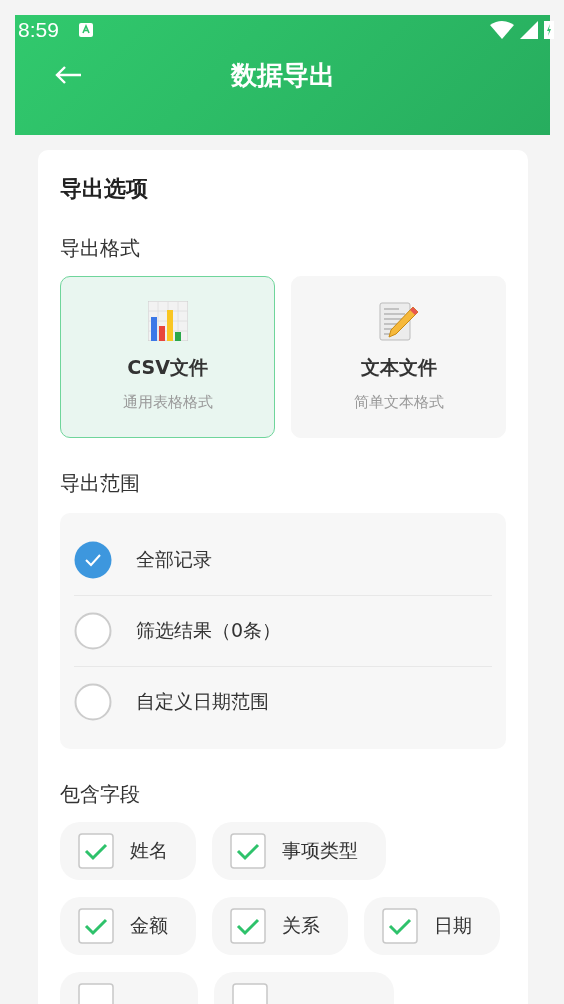  What do you see at coordinates (93, 560) in the screenshot?
I see `radio-checked-icon` at bounding box center [93, 560].